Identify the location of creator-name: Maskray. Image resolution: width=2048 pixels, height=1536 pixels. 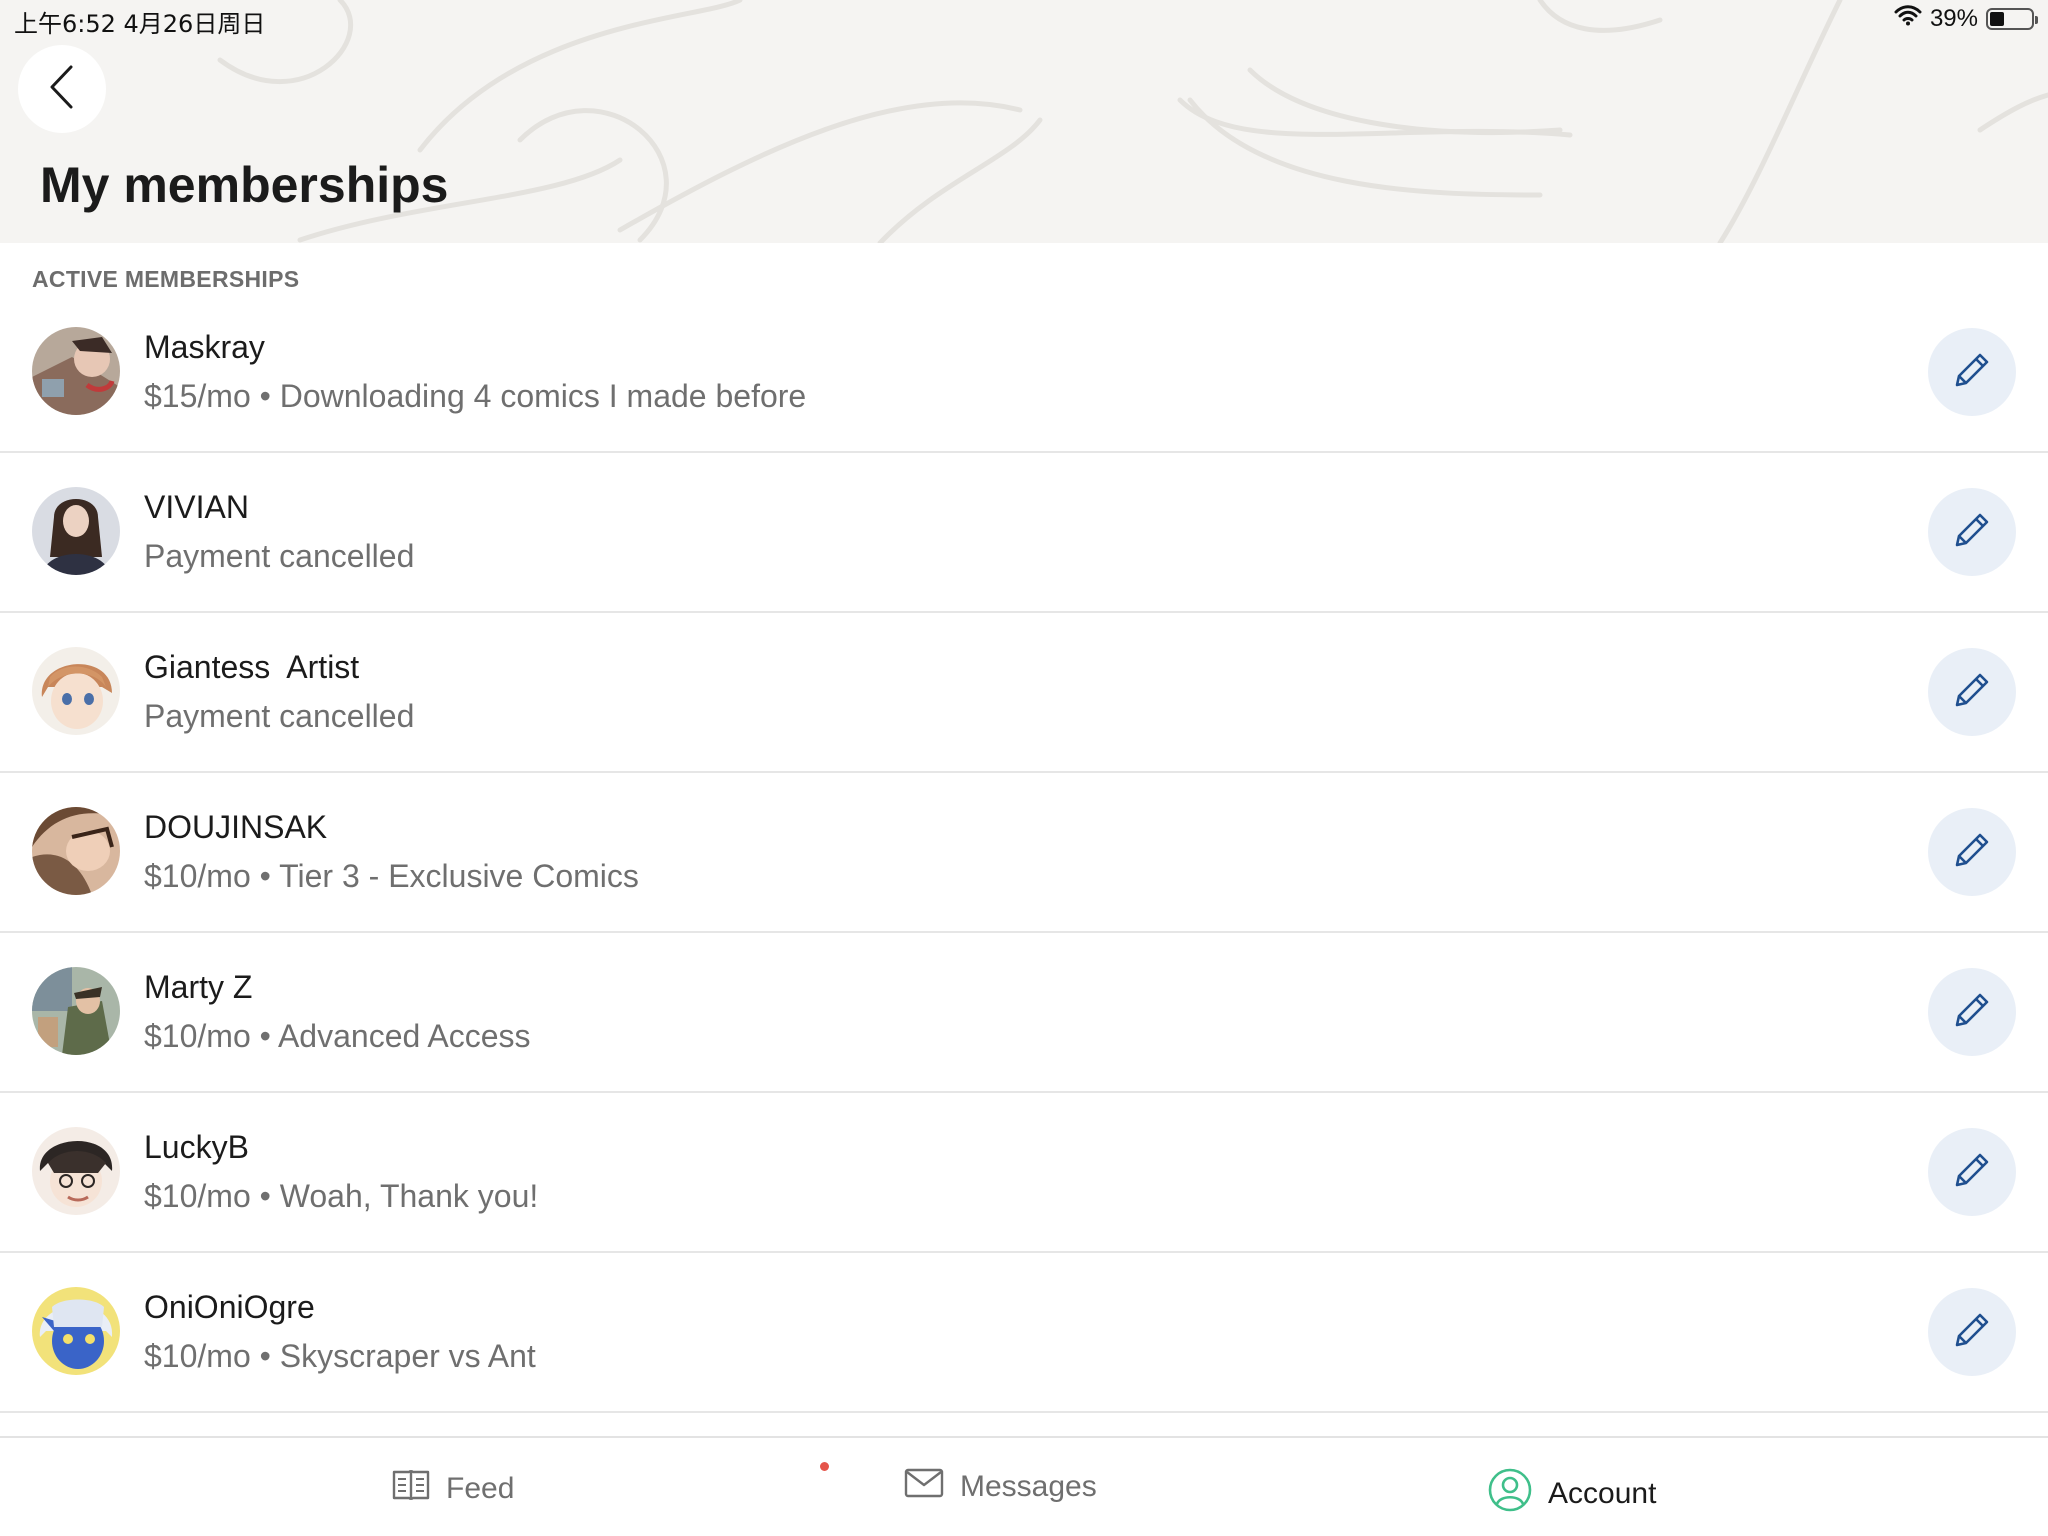
(204, 347).